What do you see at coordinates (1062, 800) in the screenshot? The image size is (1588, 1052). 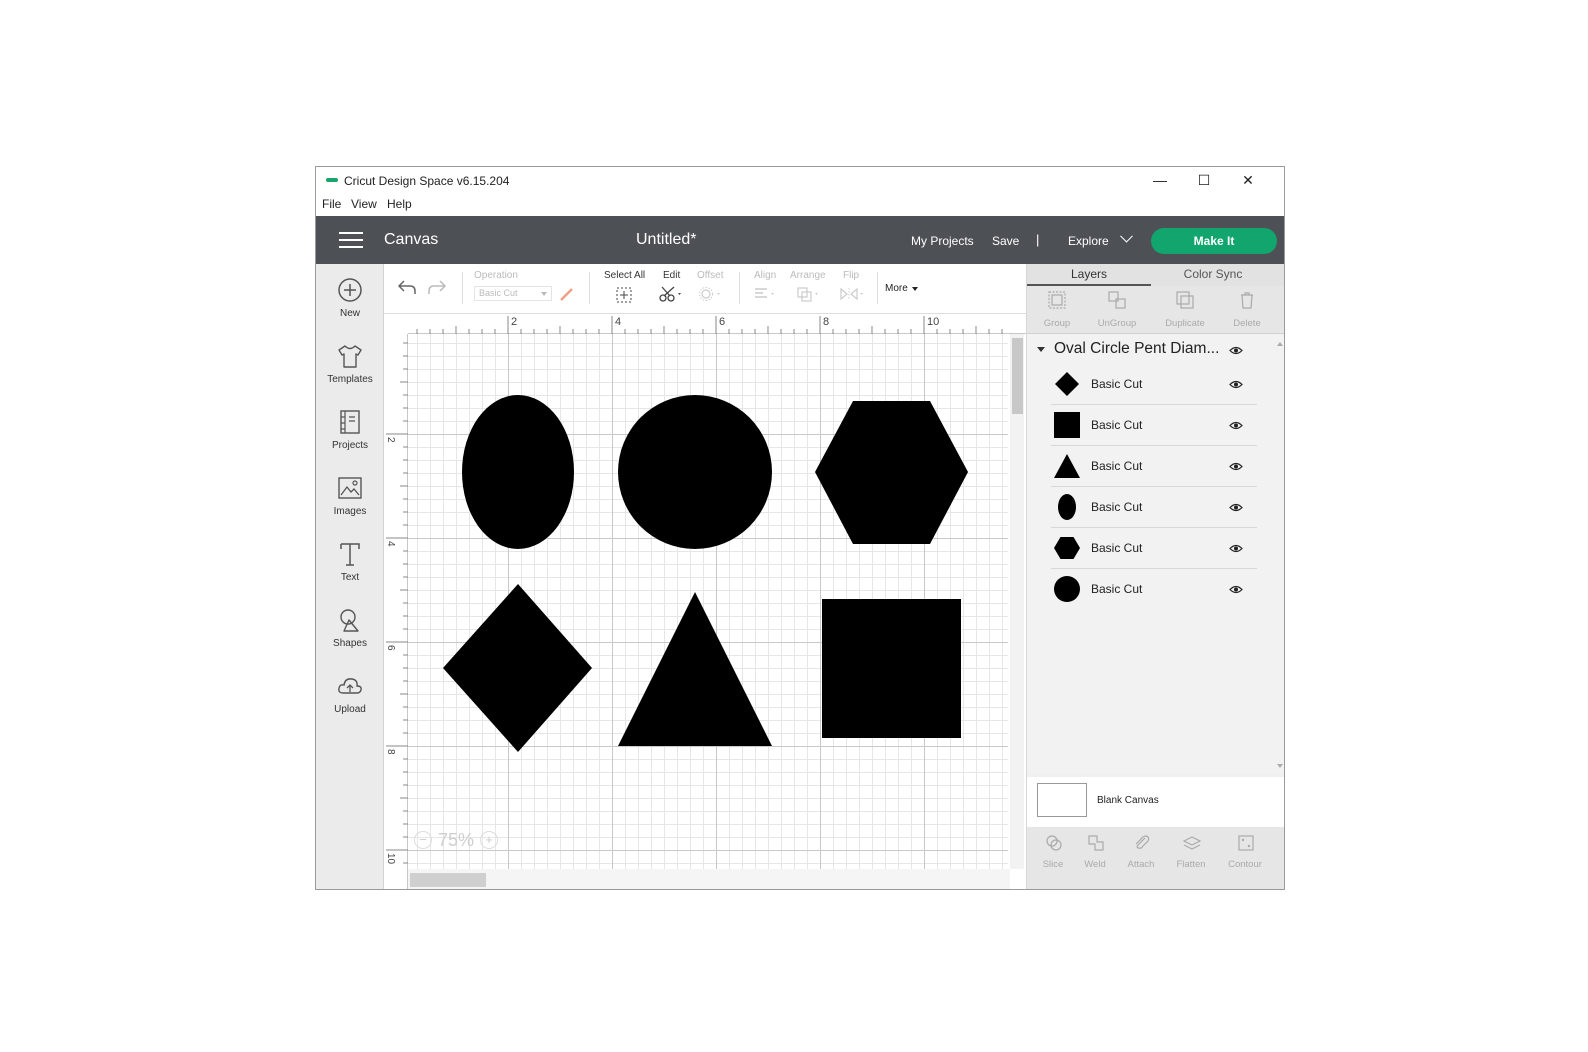 I see `blank-canvas-swatch` at bounding box center [1062, 800].